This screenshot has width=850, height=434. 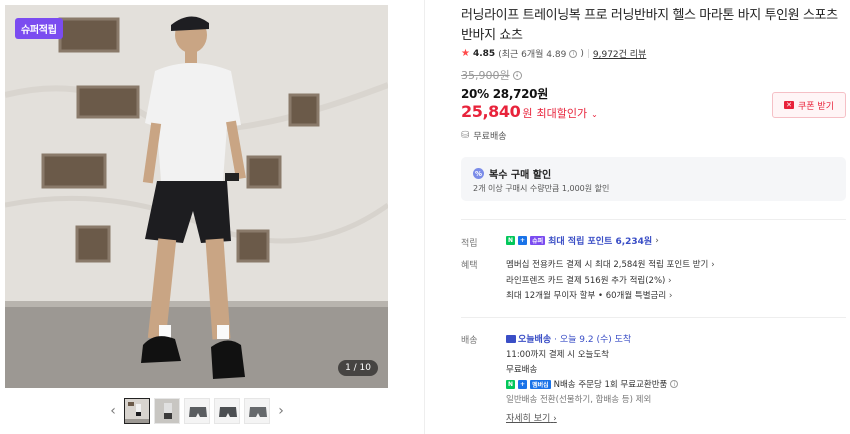 I want to click on benefit-text: 최대 12개월 무이자 할부 • 60개월 특별금리, so click(x=586, y=296).